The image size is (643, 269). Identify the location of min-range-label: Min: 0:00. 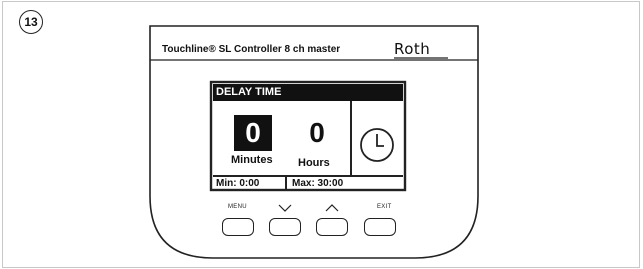
(238, 183).